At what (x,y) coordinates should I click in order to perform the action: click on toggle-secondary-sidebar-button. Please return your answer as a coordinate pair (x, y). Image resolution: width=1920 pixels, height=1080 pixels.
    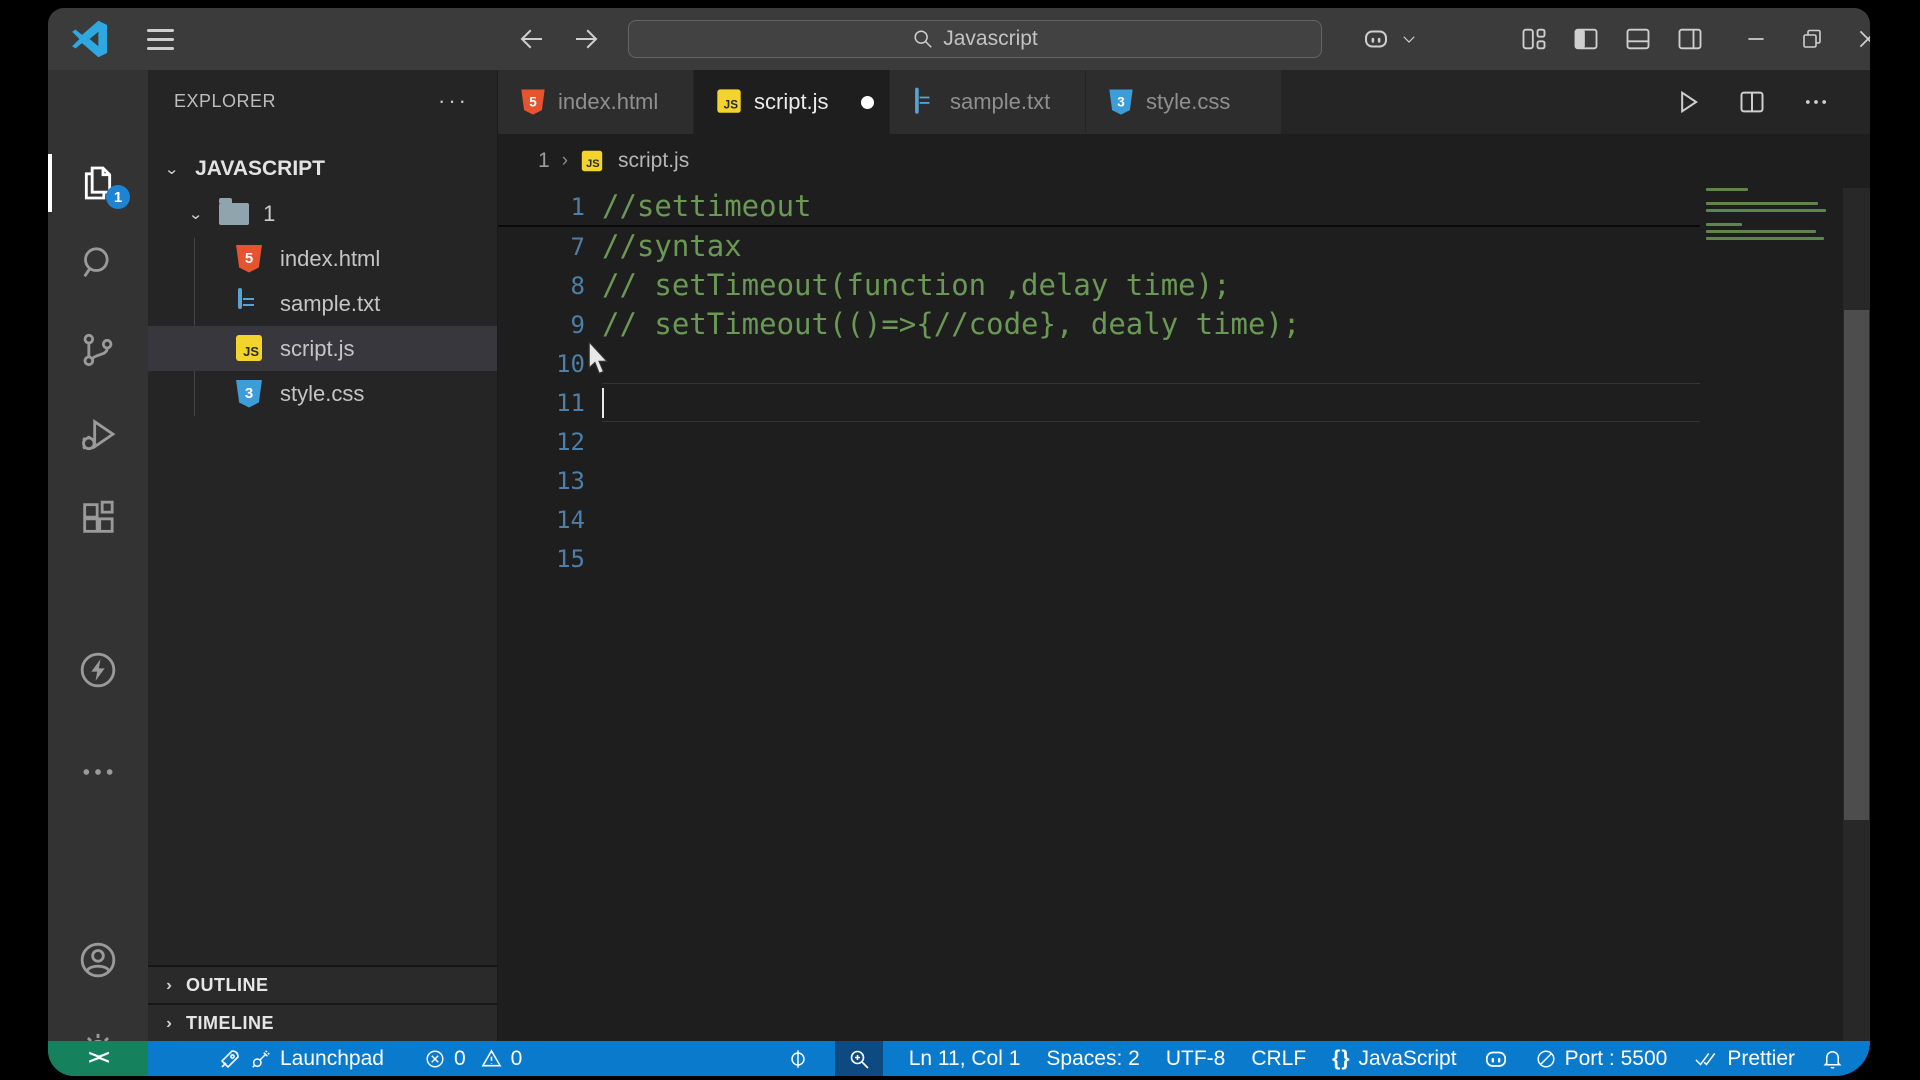
    Looking at the image, I should click on (1690, 39).